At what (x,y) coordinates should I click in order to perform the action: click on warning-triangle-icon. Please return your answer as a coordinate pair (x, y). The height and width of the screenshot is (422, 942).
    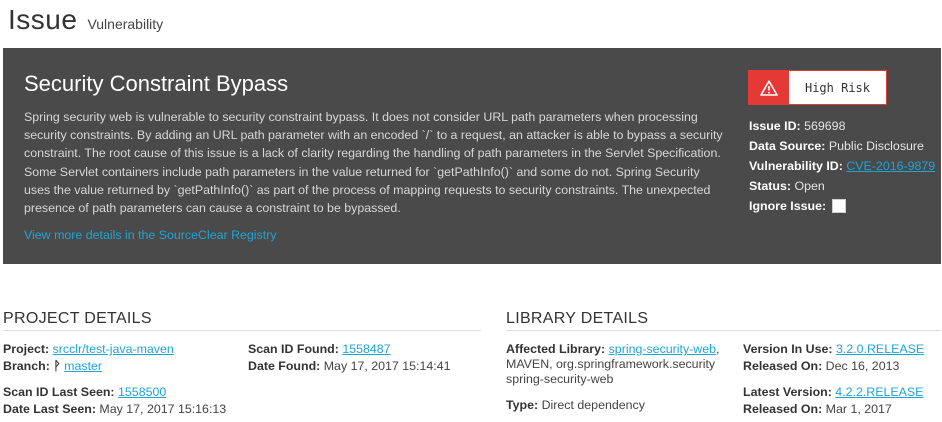
    Looking at the image, I should click on (769, 87).